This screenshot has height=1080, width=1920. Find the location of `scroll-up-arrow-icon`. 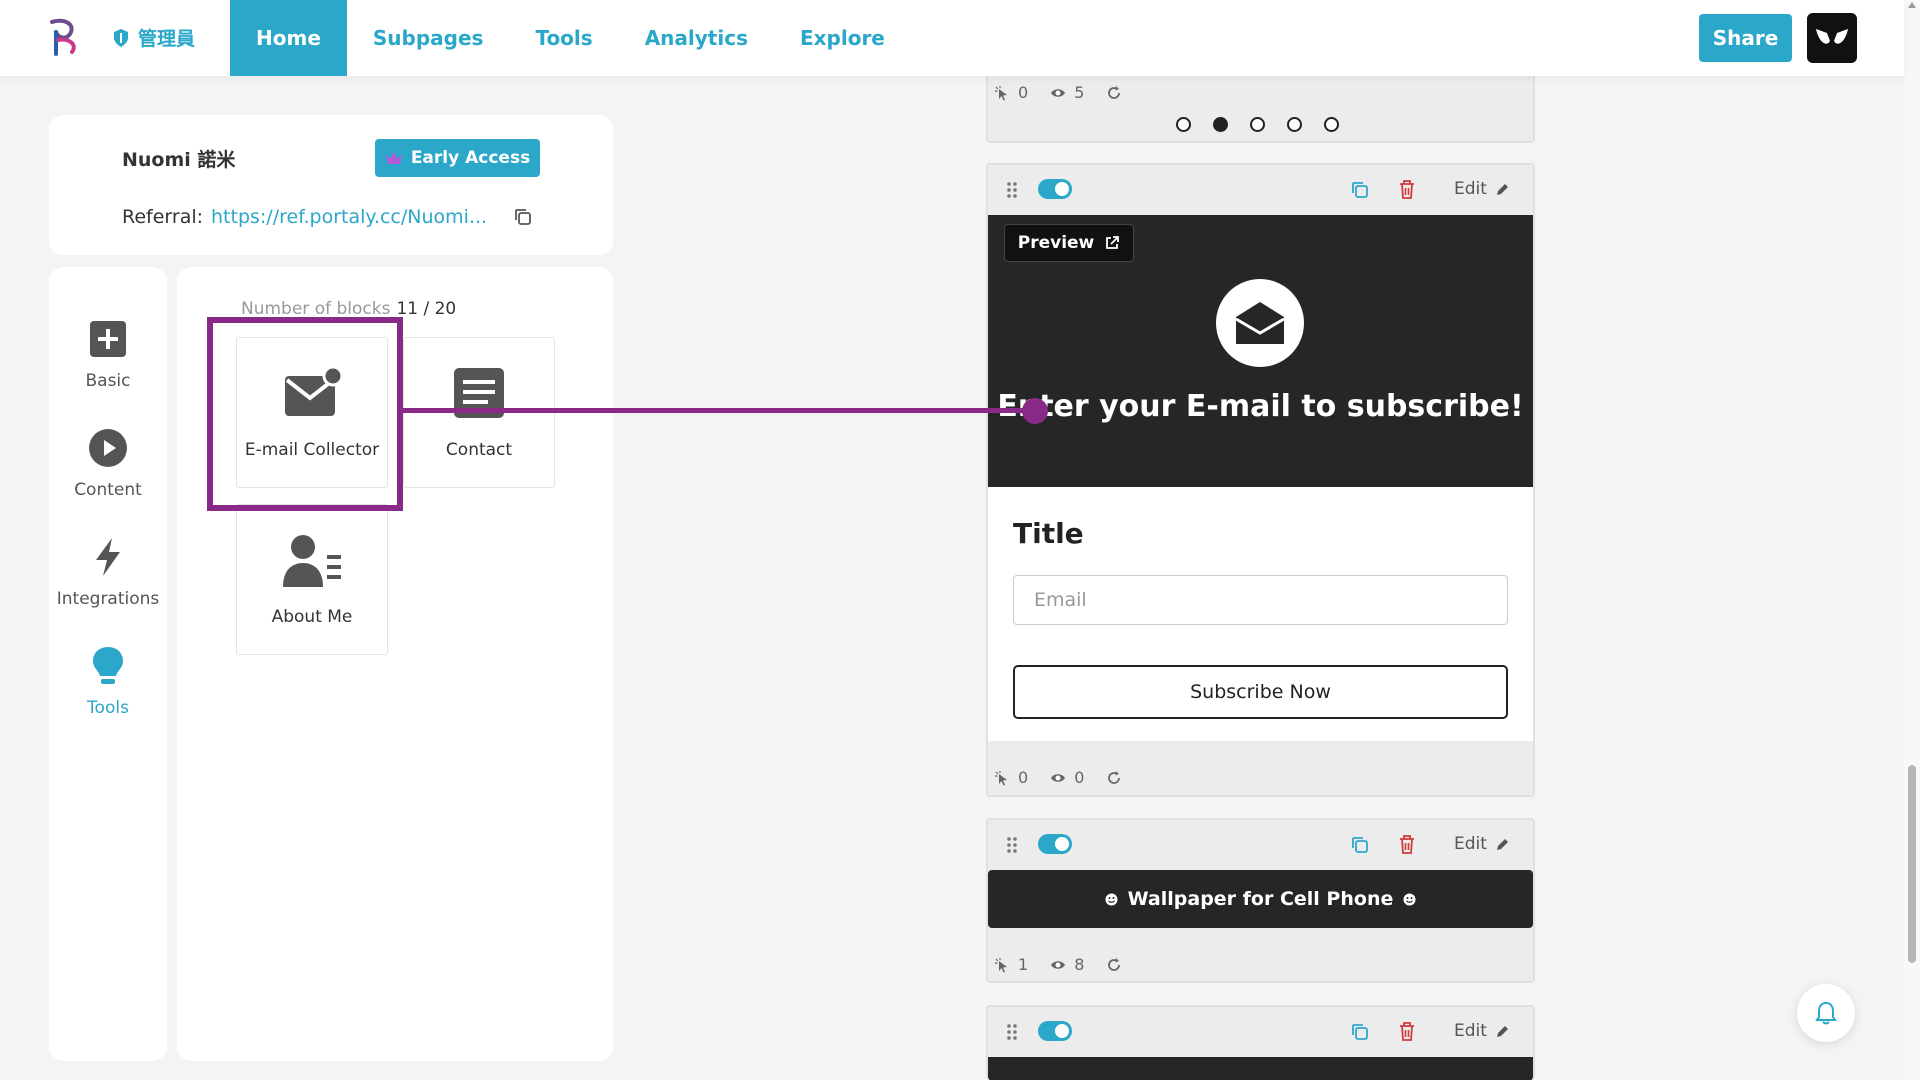

scroll-up-arrow-icon is located at coordinates (1912, 5).